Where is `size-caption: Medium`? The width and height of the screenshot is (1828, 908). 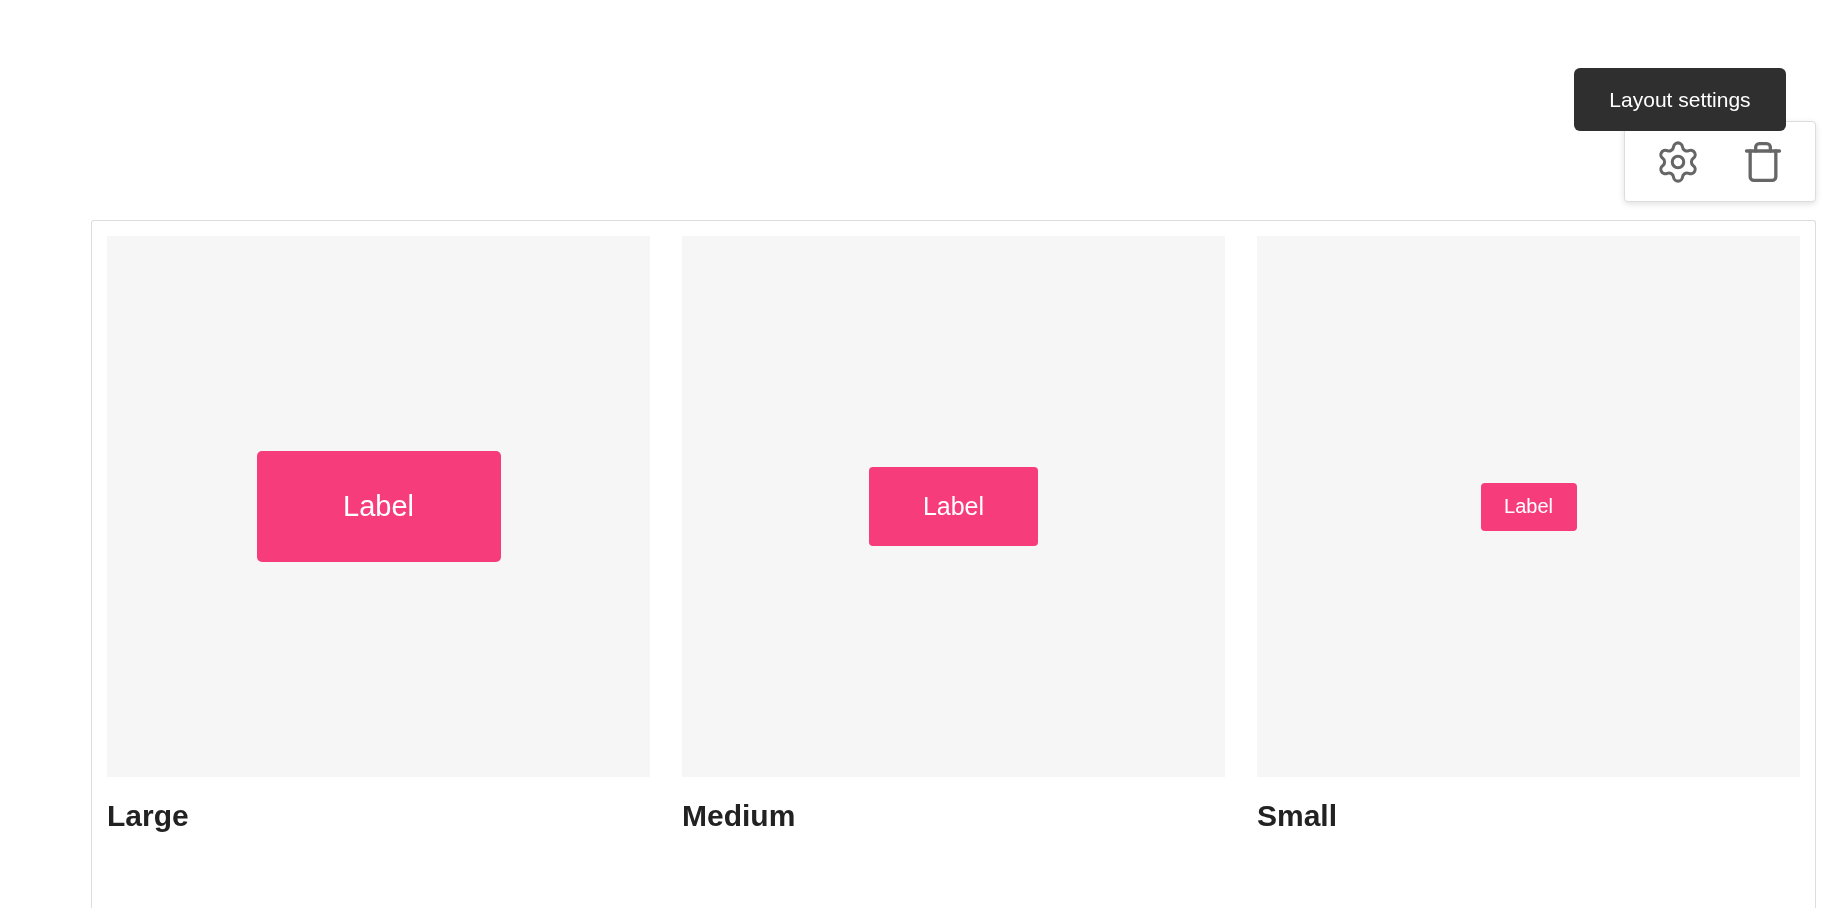 size-caption: Medium is located at coordinates (739, 816).